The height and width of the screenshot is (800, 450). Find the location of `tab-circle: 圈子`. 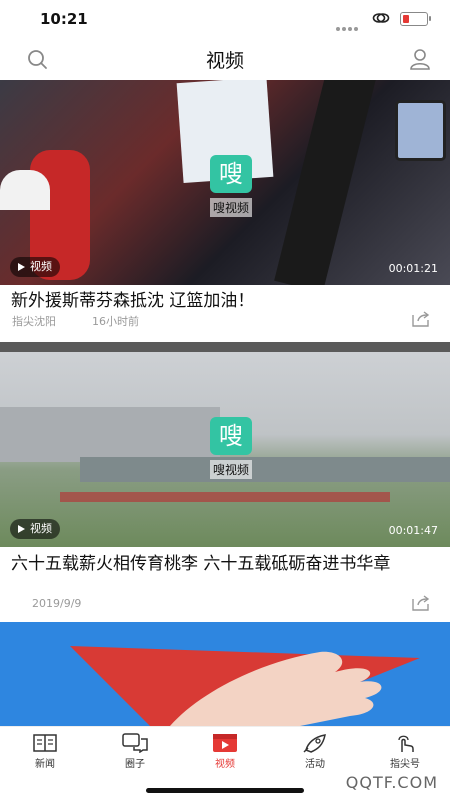

tab-circle: 圈子 is located at coordinates (135, 751).